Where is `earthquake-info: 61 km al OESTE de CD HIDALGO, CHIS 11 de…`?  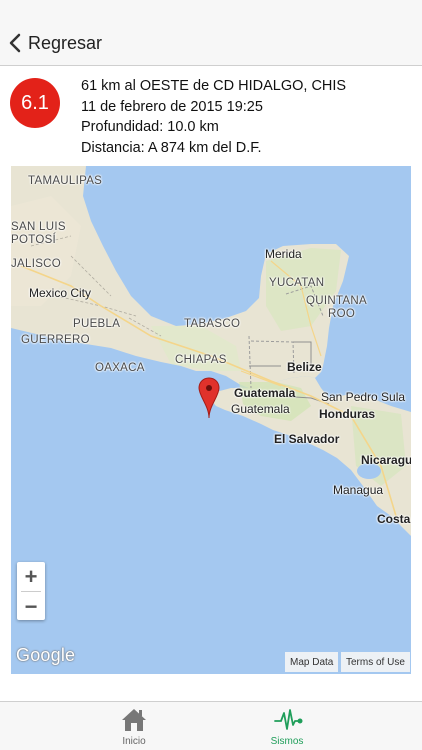 earthquake-info: 61 km al OESTE de CD HIDALGO, CHIS 11 de… is located at coordinates (213, 117).